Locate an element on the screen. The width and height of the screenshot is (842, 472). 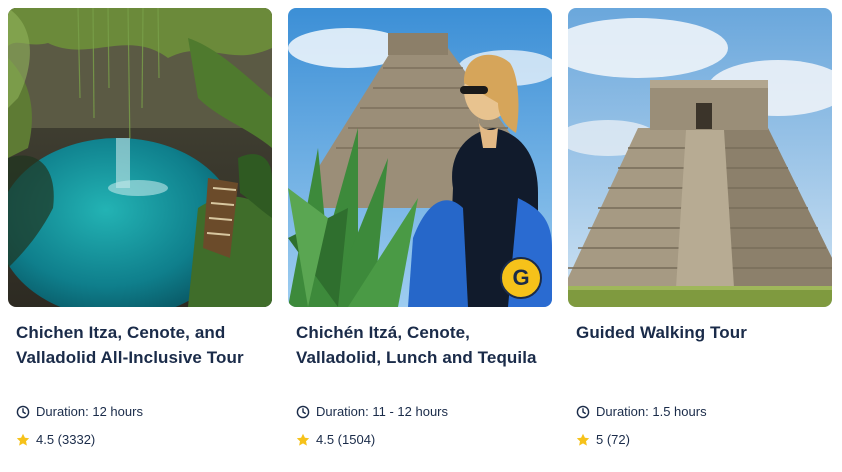
rating-text: 5 (72) is located at coordinates (613, 439).